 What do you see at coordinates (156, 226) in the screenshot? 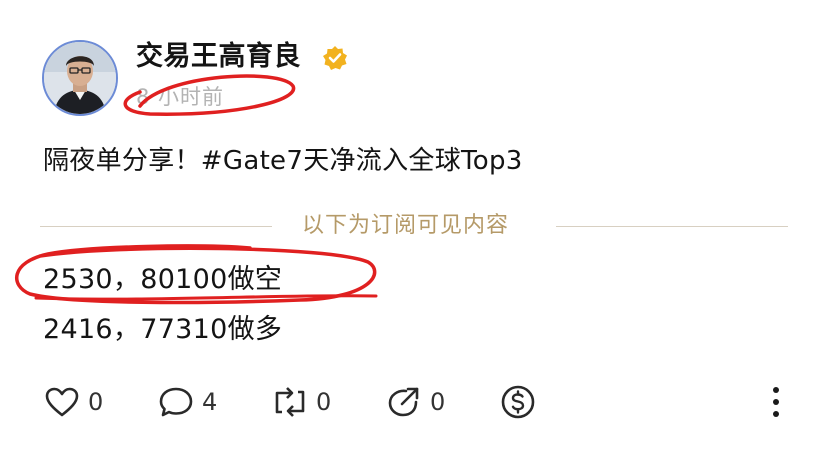
I see `divider-left` at bounding box center [156, 226].